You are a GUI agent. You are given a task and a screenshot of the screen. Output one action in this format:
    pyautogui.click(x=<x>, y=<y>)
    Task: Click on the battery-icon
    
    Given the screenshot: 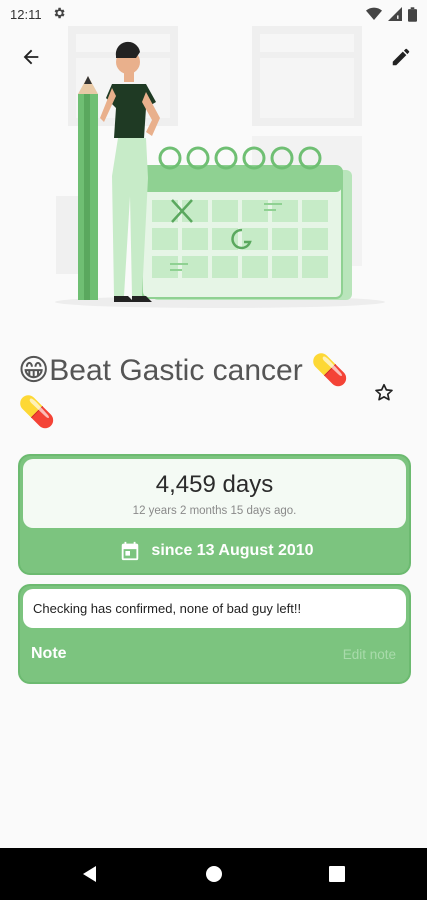 What is the action you would take?
    pyautogui.click(x=412, y=14)
    